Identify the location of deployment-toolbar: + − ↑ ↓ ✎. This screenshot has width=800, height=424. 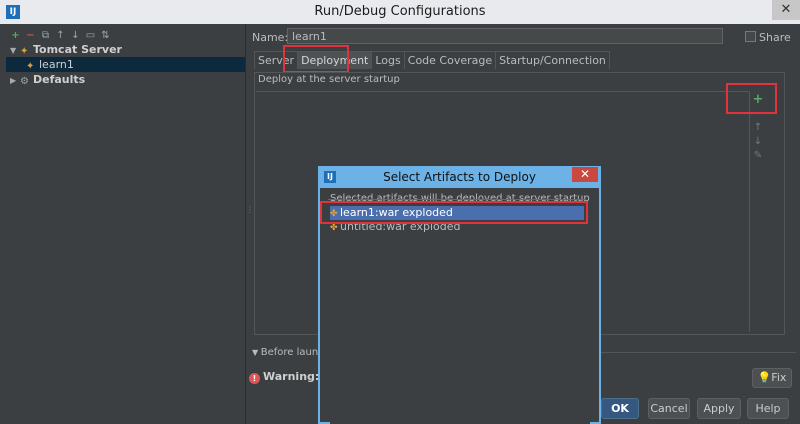
(758, 128).